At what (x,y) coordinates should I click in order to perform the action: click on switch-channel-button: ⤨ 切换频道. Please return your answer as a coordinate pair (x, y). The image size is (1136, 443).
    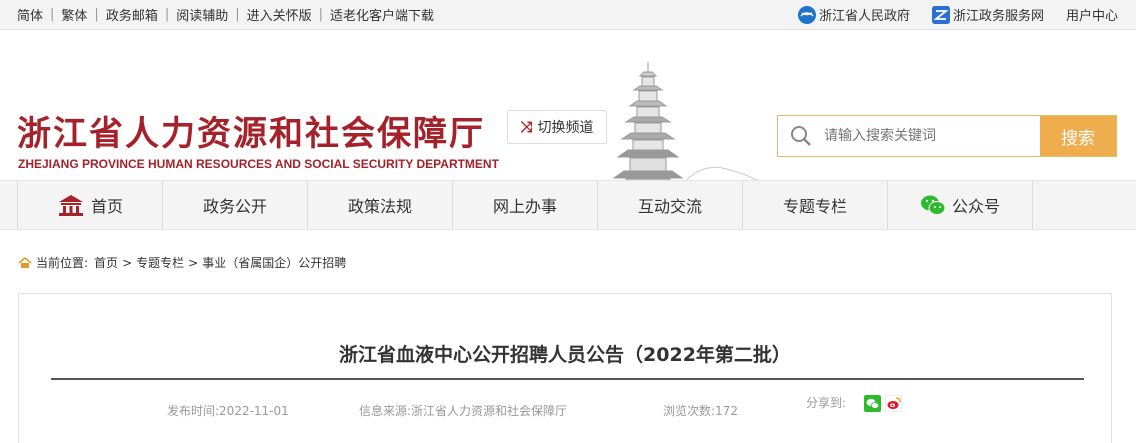
    Looking at the image, I should click on (557, 127).